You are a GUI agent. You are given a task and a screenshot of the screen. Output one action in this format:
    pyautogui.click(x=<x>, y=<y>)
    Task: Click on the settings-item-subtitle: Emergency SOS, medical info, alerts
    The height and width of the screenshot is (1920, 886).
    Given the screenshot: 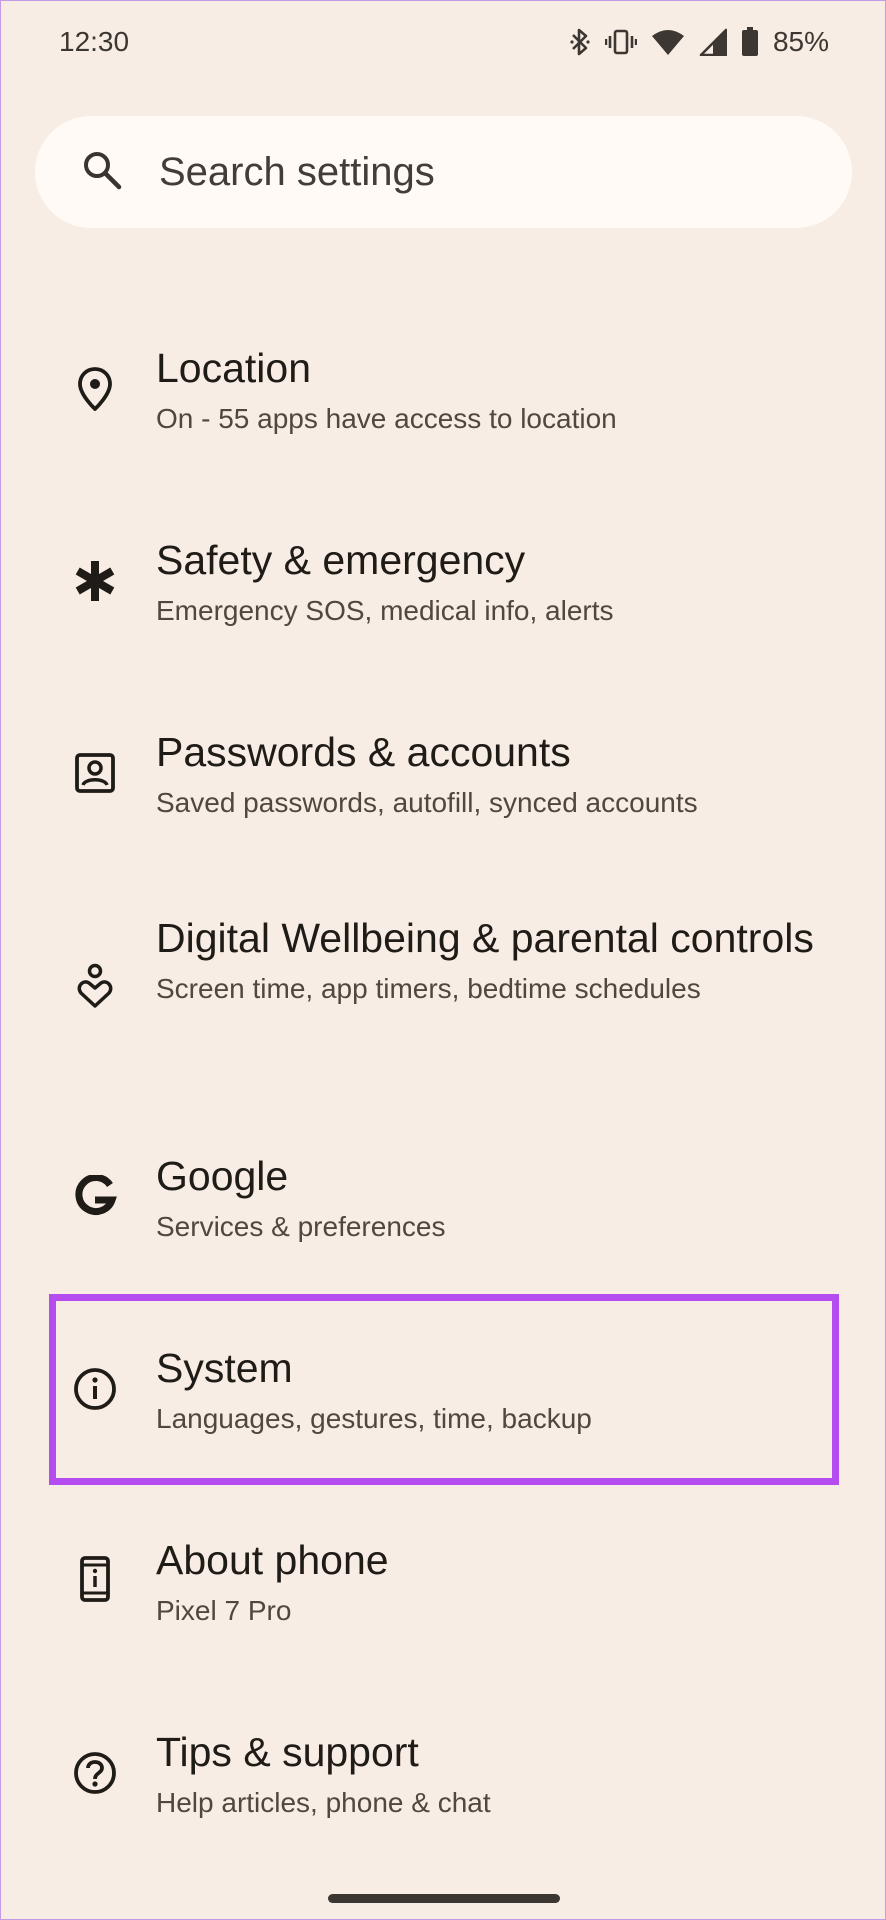 What is the action you would take?
    pyautogui.click(x=385, y=610)
    